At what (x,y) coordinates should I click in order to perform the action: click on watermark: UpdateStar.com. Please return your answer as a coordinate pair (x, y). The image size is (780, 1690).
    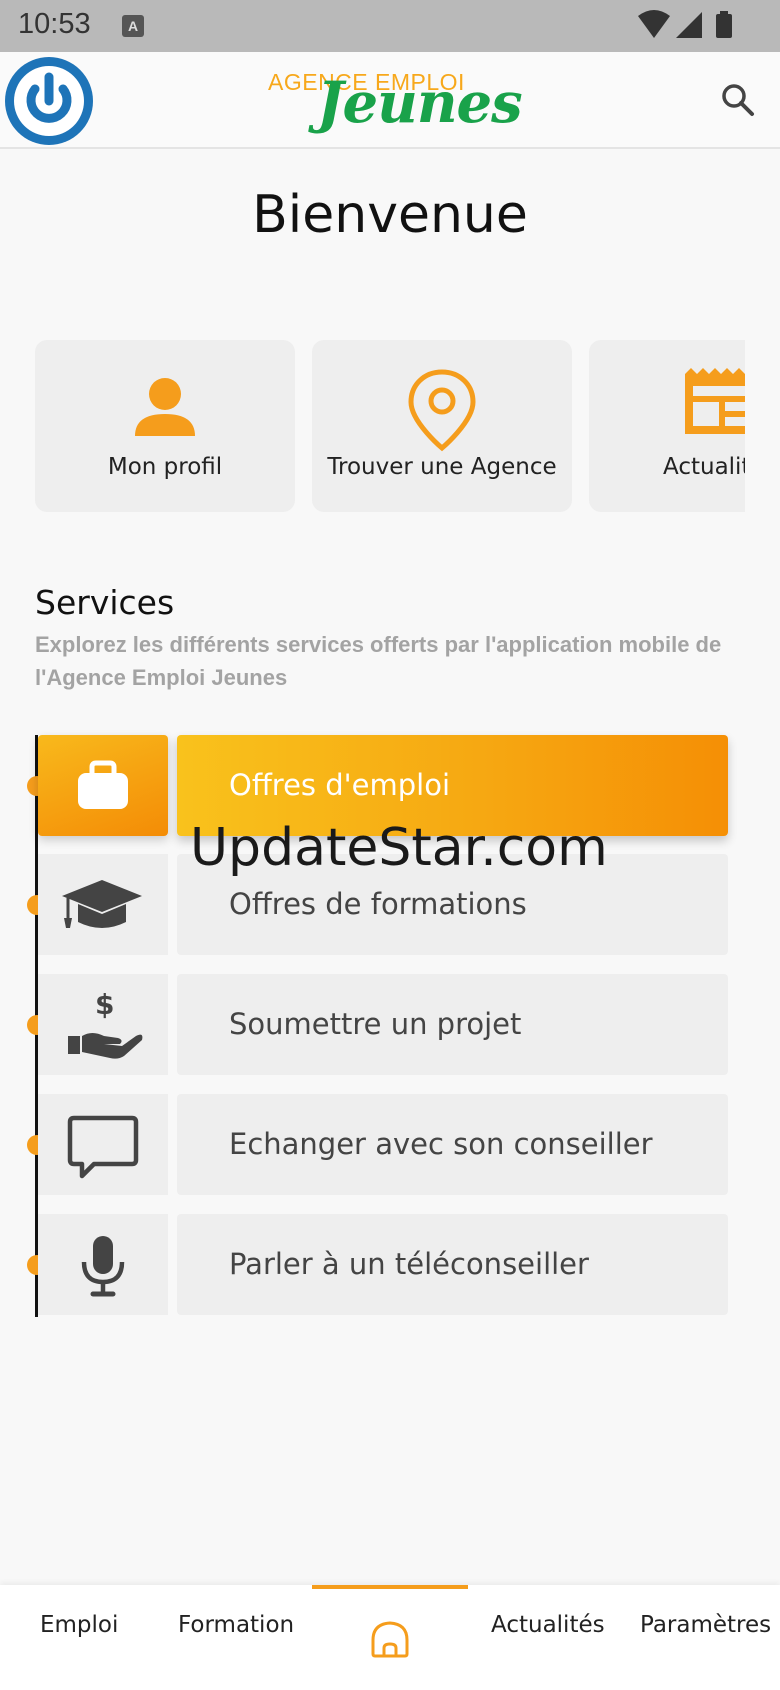
    Looking at the image, I should click on (399, 848).